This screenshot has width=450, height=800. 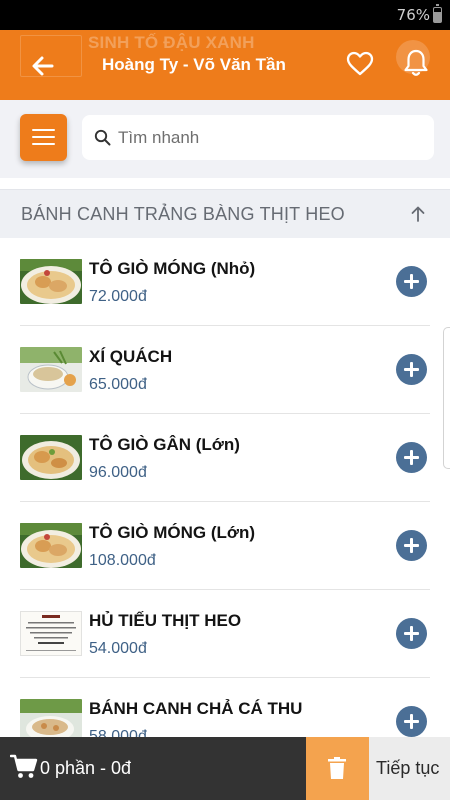 I want to click on trash-icon, so click(x=337, y=768).